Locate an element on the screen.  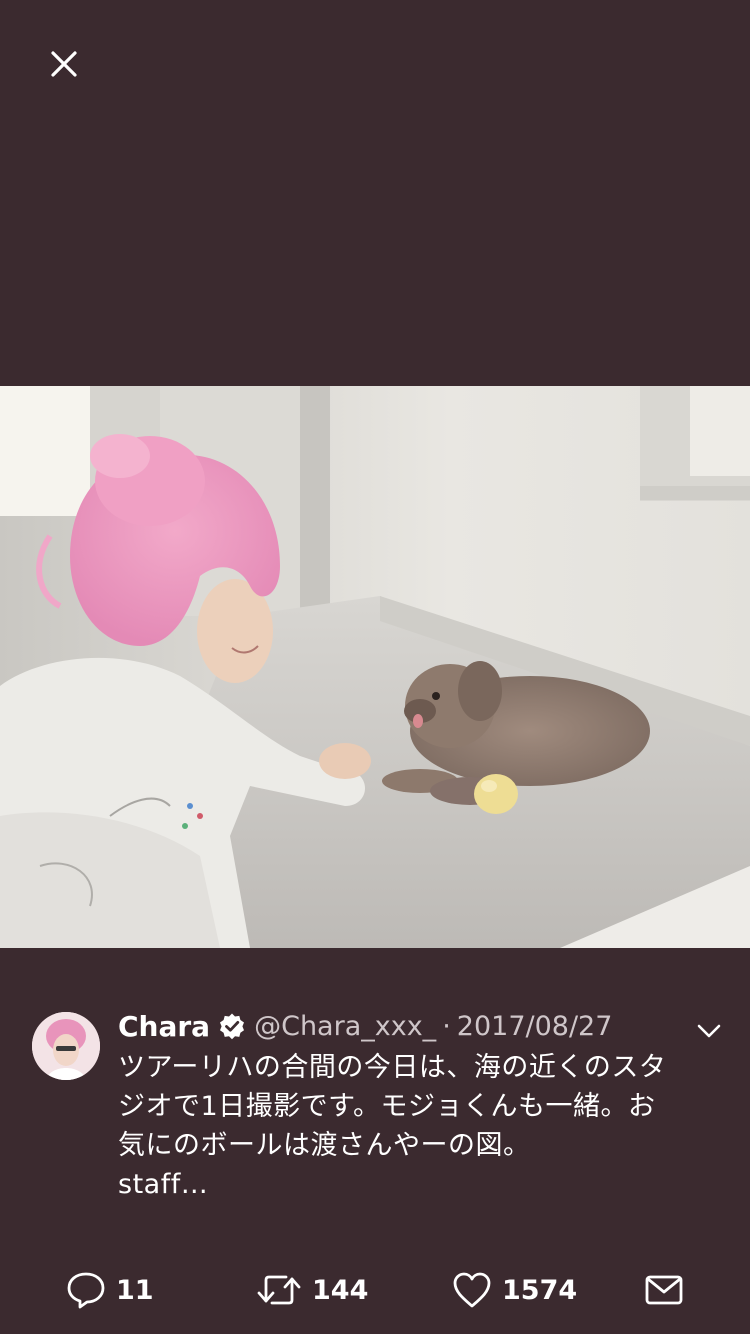
tweet-actions: 11 144 1574 is located at coordinates (375, 1290).